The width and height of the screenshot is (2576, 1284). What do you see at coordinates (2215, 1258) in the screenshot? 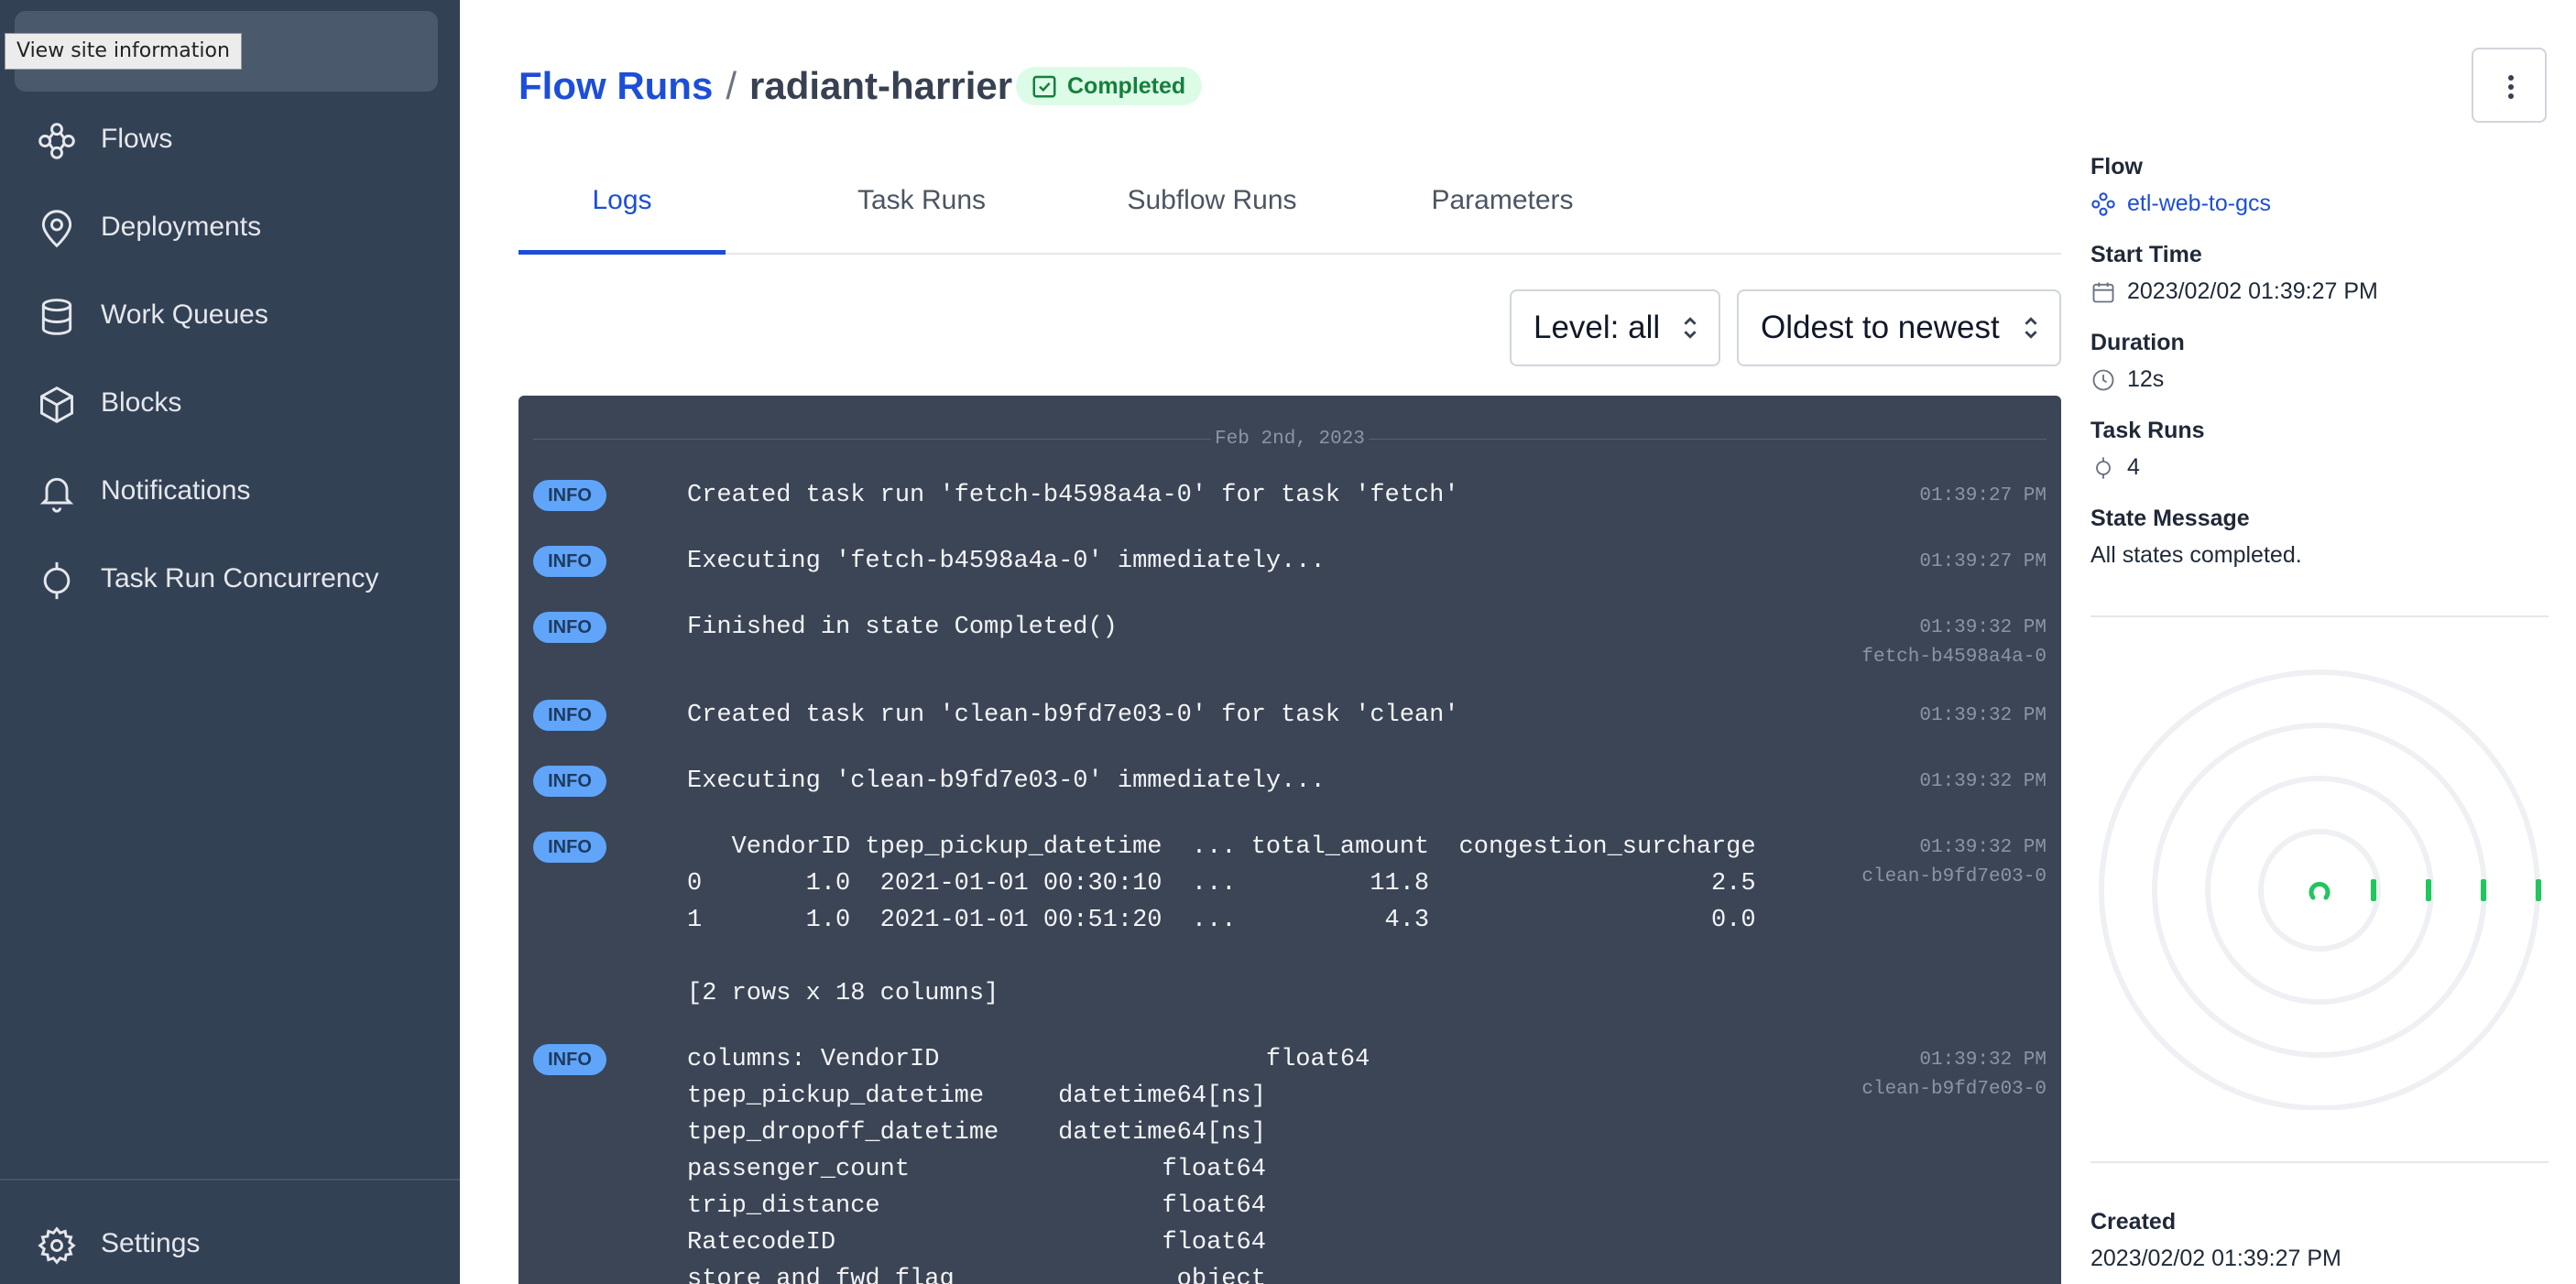
I see `created-value: 2023/02/02 01:39:27 PM` at bounding box center [2215, 1258].